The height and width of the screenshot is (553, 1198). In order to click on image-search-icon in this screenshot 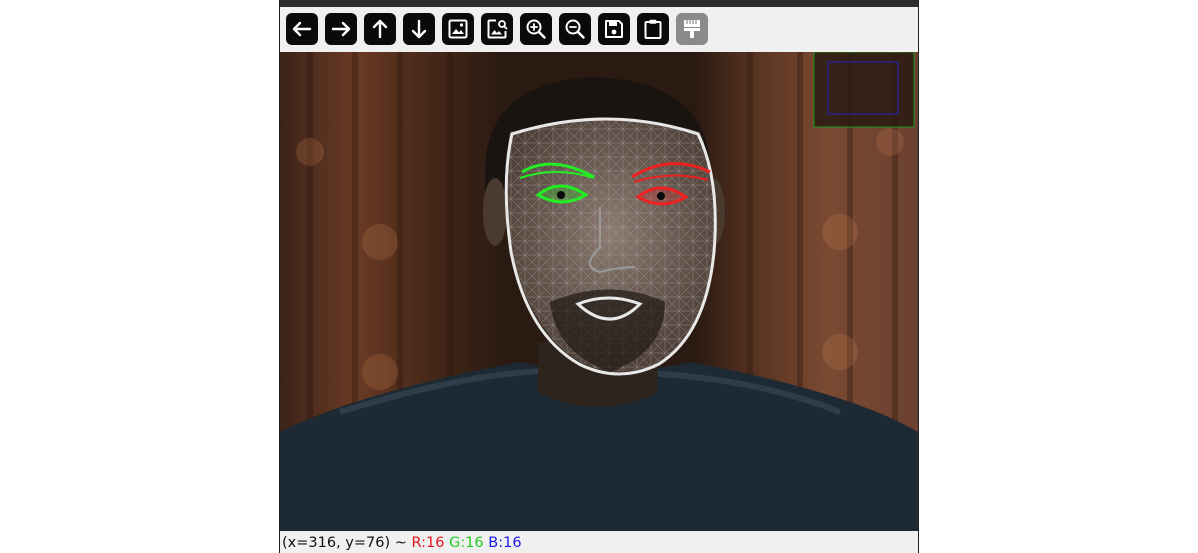, I will do `click(497, 29)`.